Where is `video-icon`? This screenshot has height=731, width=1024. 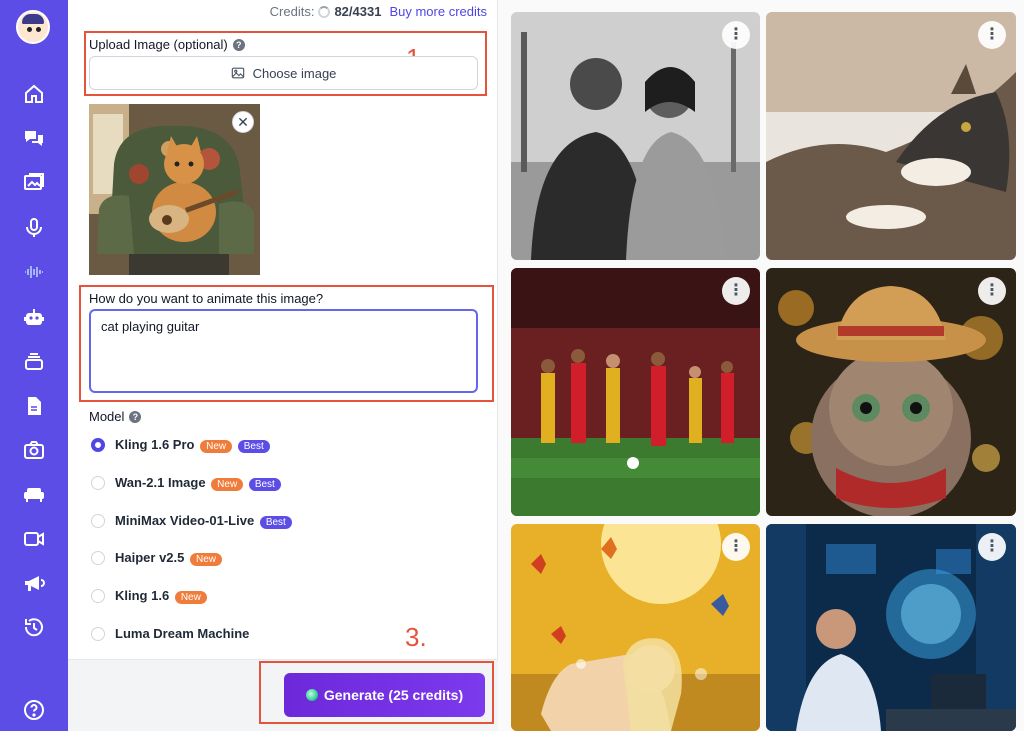
video-icon is located at coordinates (34, 539).